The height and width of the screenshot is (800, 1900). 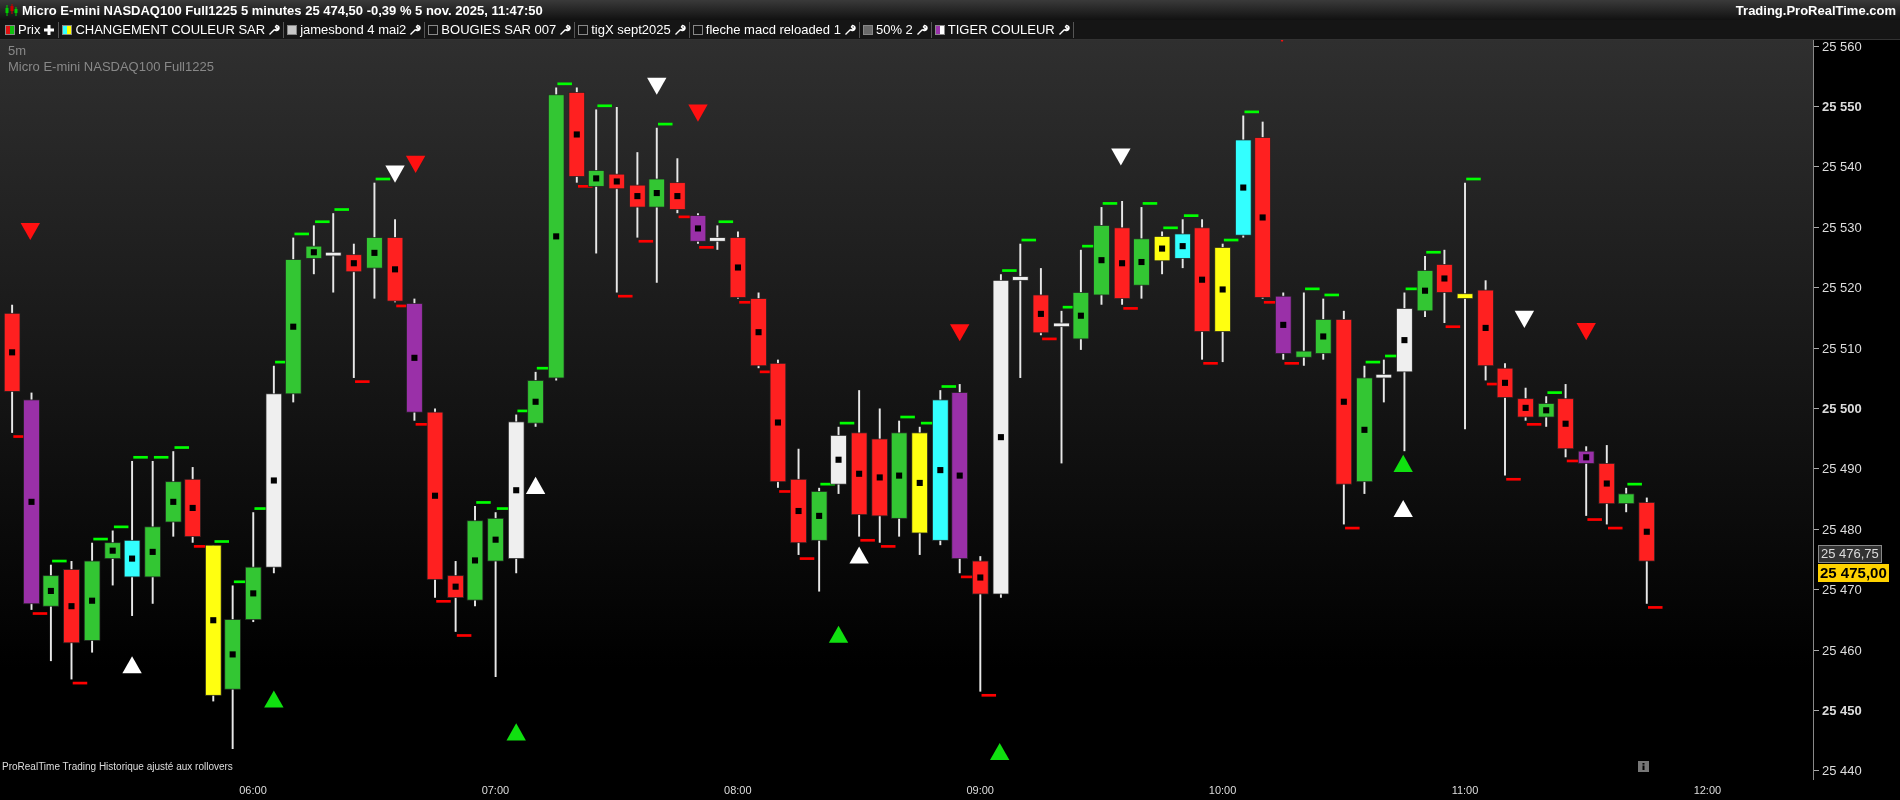 I want to click on axis-label: 25 470, so click(x=1838, y=589).